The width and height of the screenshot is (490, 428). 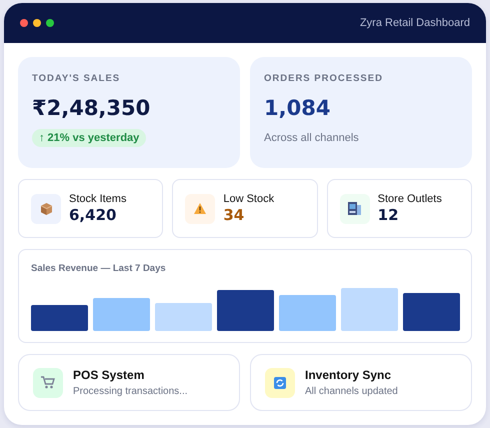 I want to click on stat-value: 12, so click(x=389, y=215).